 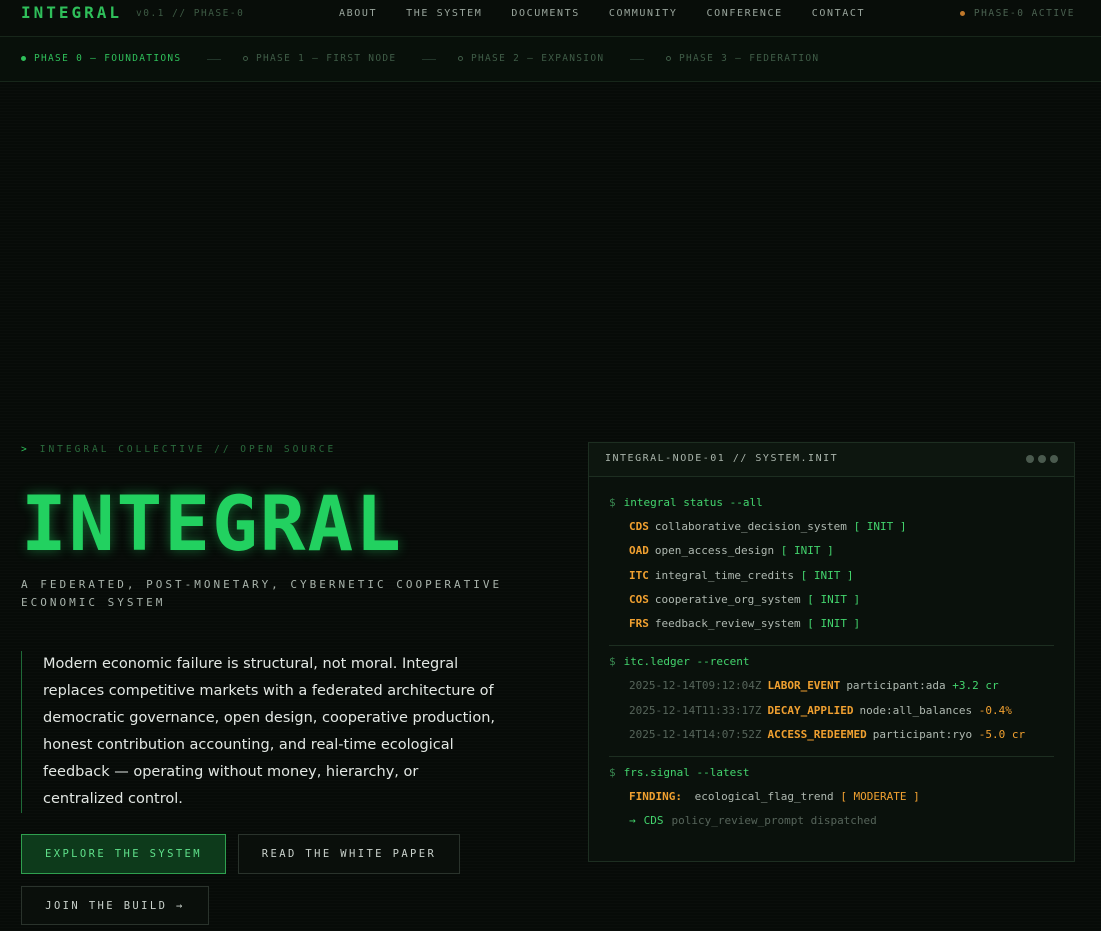 What do you see at coordinates (639, 623) in the screenshot?
I see `system-code: FRS` at bounding box center [639, 623].